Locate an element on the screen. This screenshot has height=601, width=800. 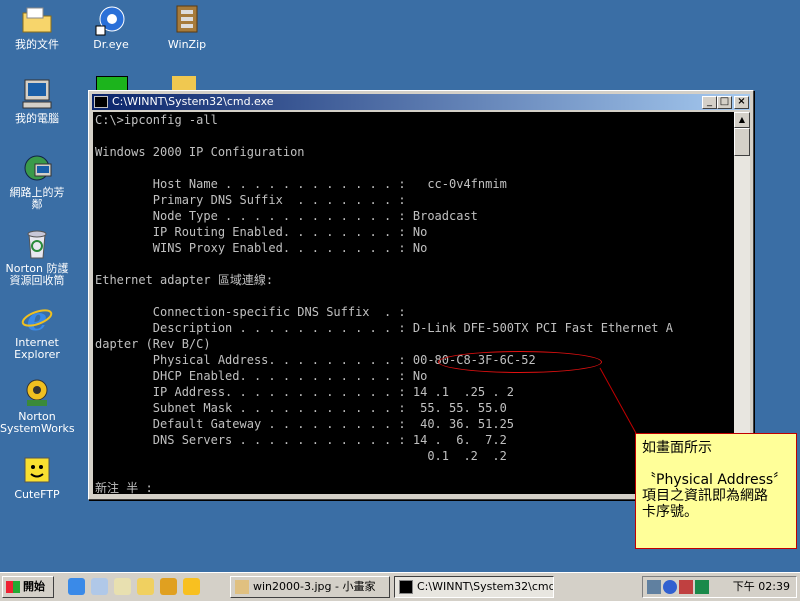
desktop-icon-label: WinZip is located at coordinates (187, 44).